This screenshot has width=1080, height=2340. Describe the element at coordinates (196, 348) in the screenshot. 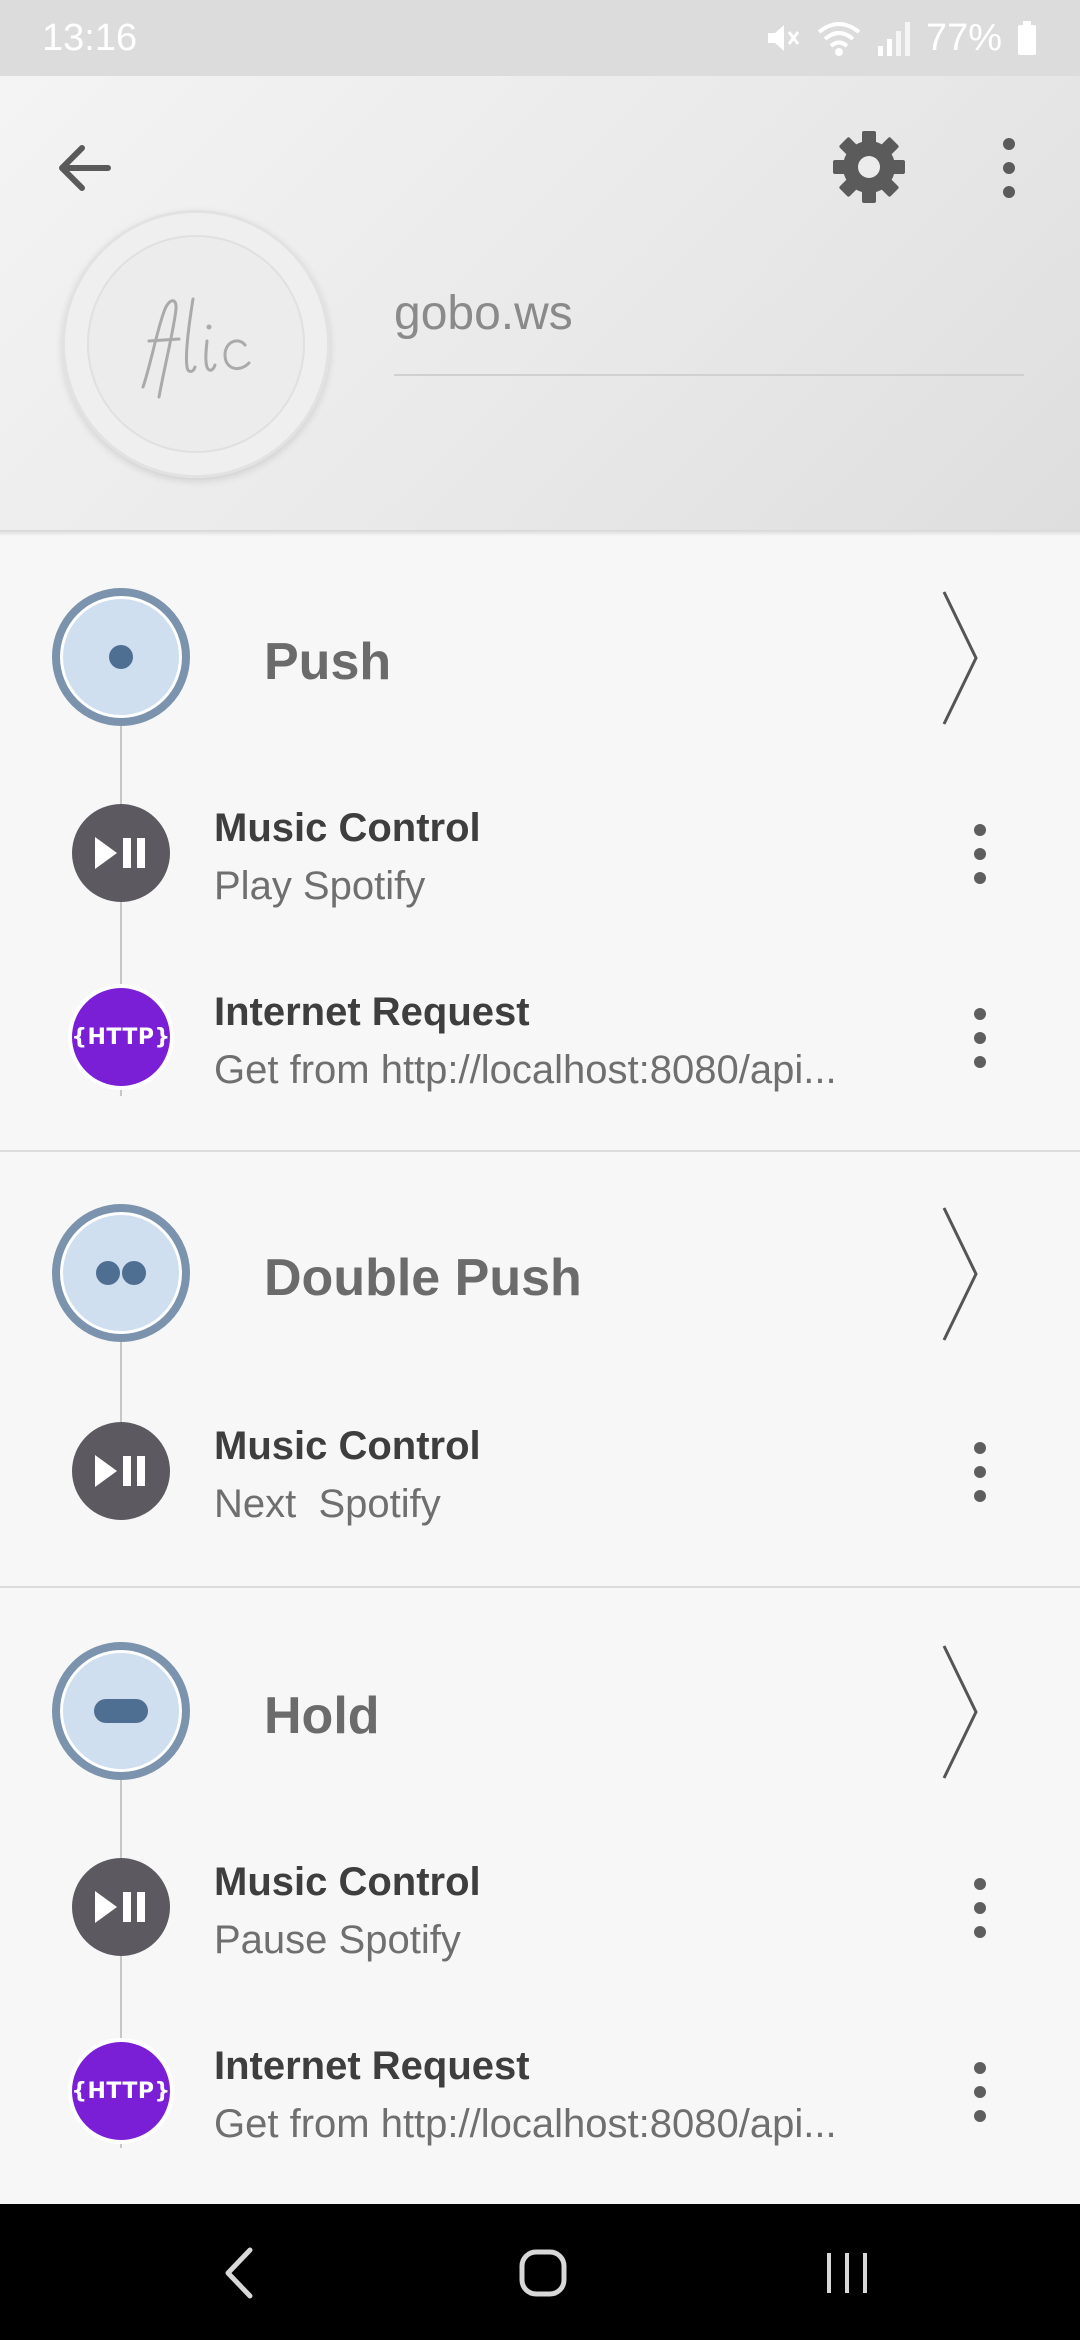

I see `flic-logo-icon: flic` at that location.